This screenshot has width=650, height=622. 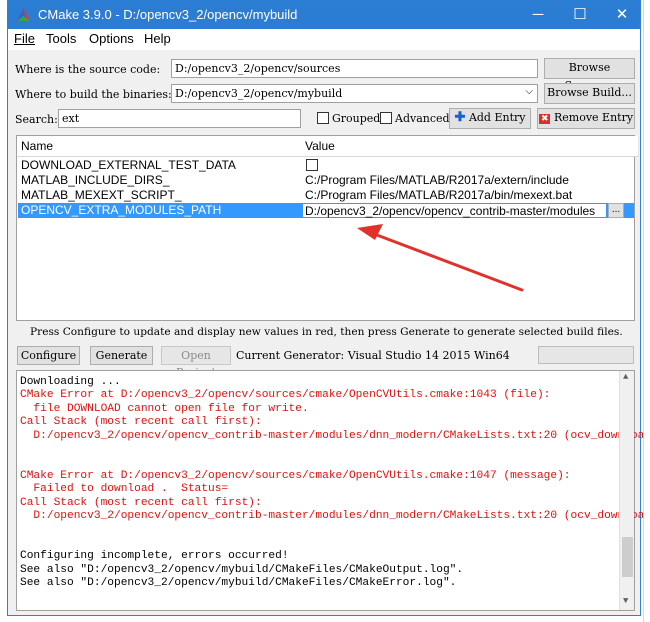 I want to click on grouped-label: Grouped, so click(x=356, y=118).